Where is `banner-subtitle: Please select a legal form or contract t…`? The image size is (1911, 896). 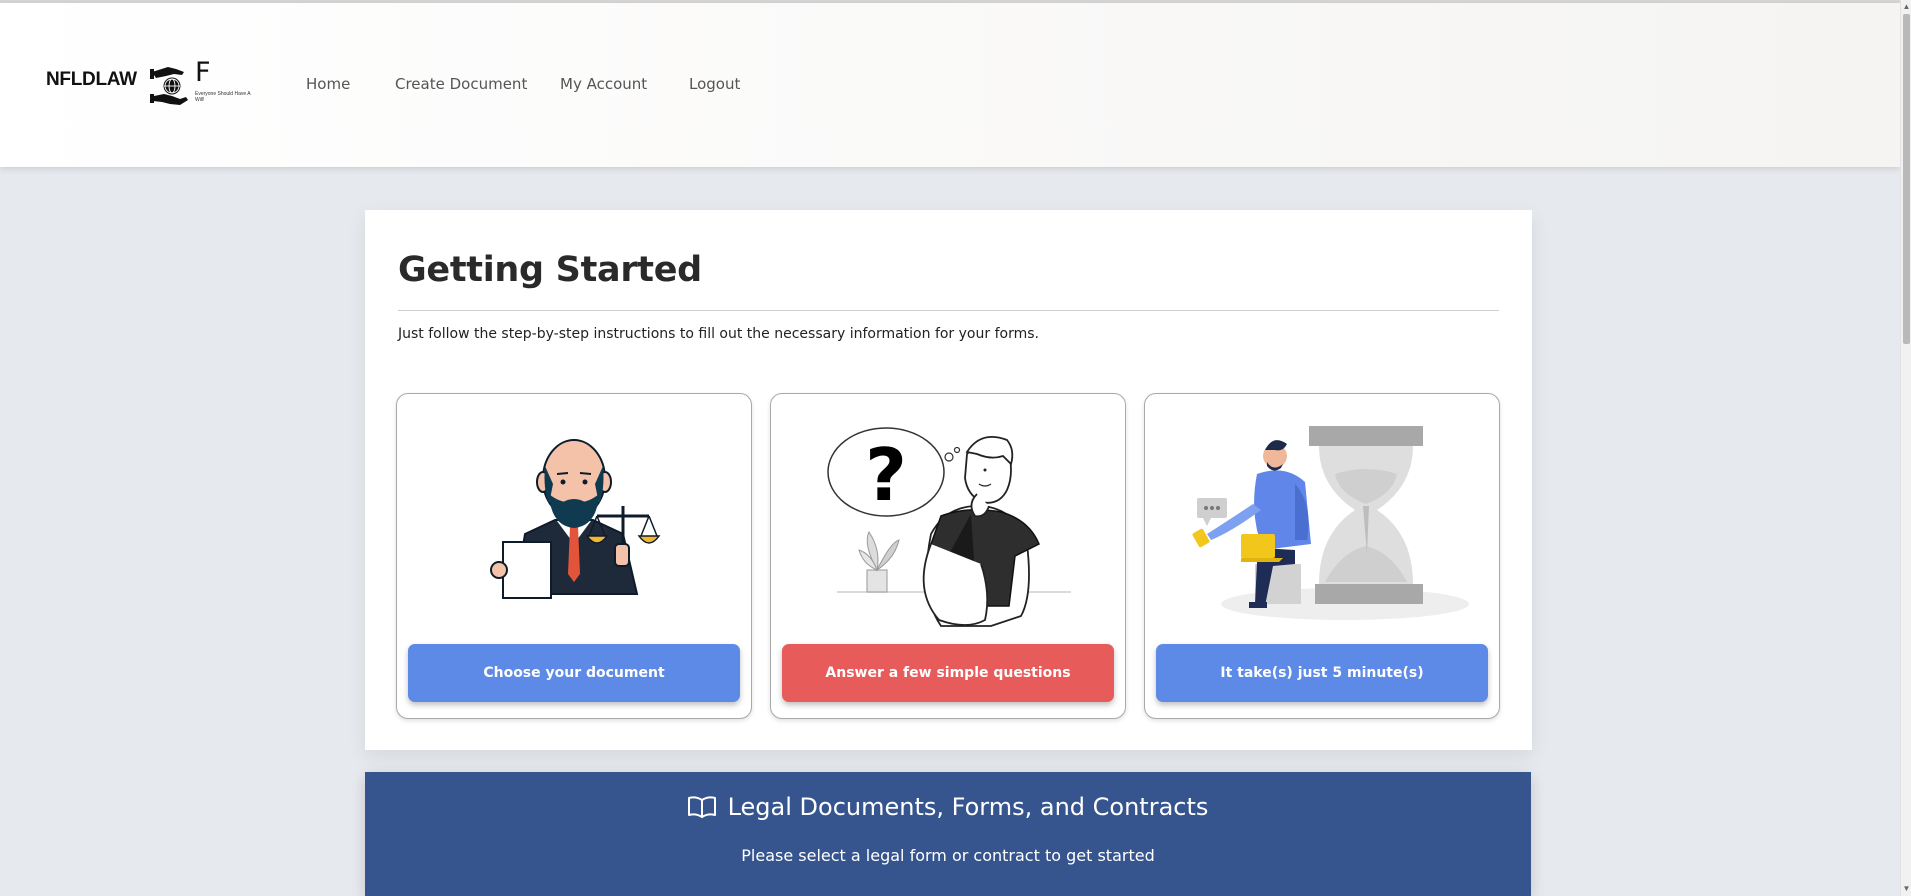 banner-subtitle: Please select a legal form or contract t… is located at coordinates (948, 855).